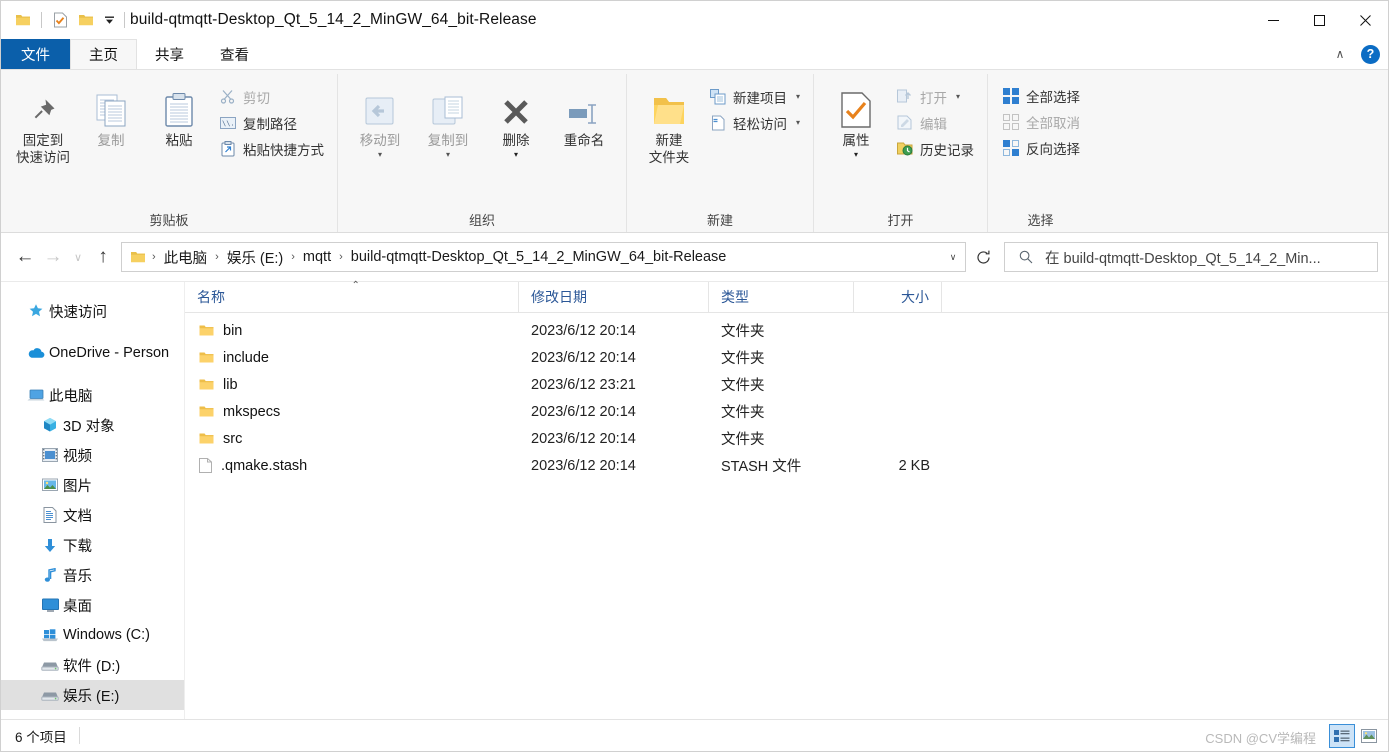 The width and height of the screenshot is (1389, 752). I want to click on paste-button: 粘贴, so click(179, 114).